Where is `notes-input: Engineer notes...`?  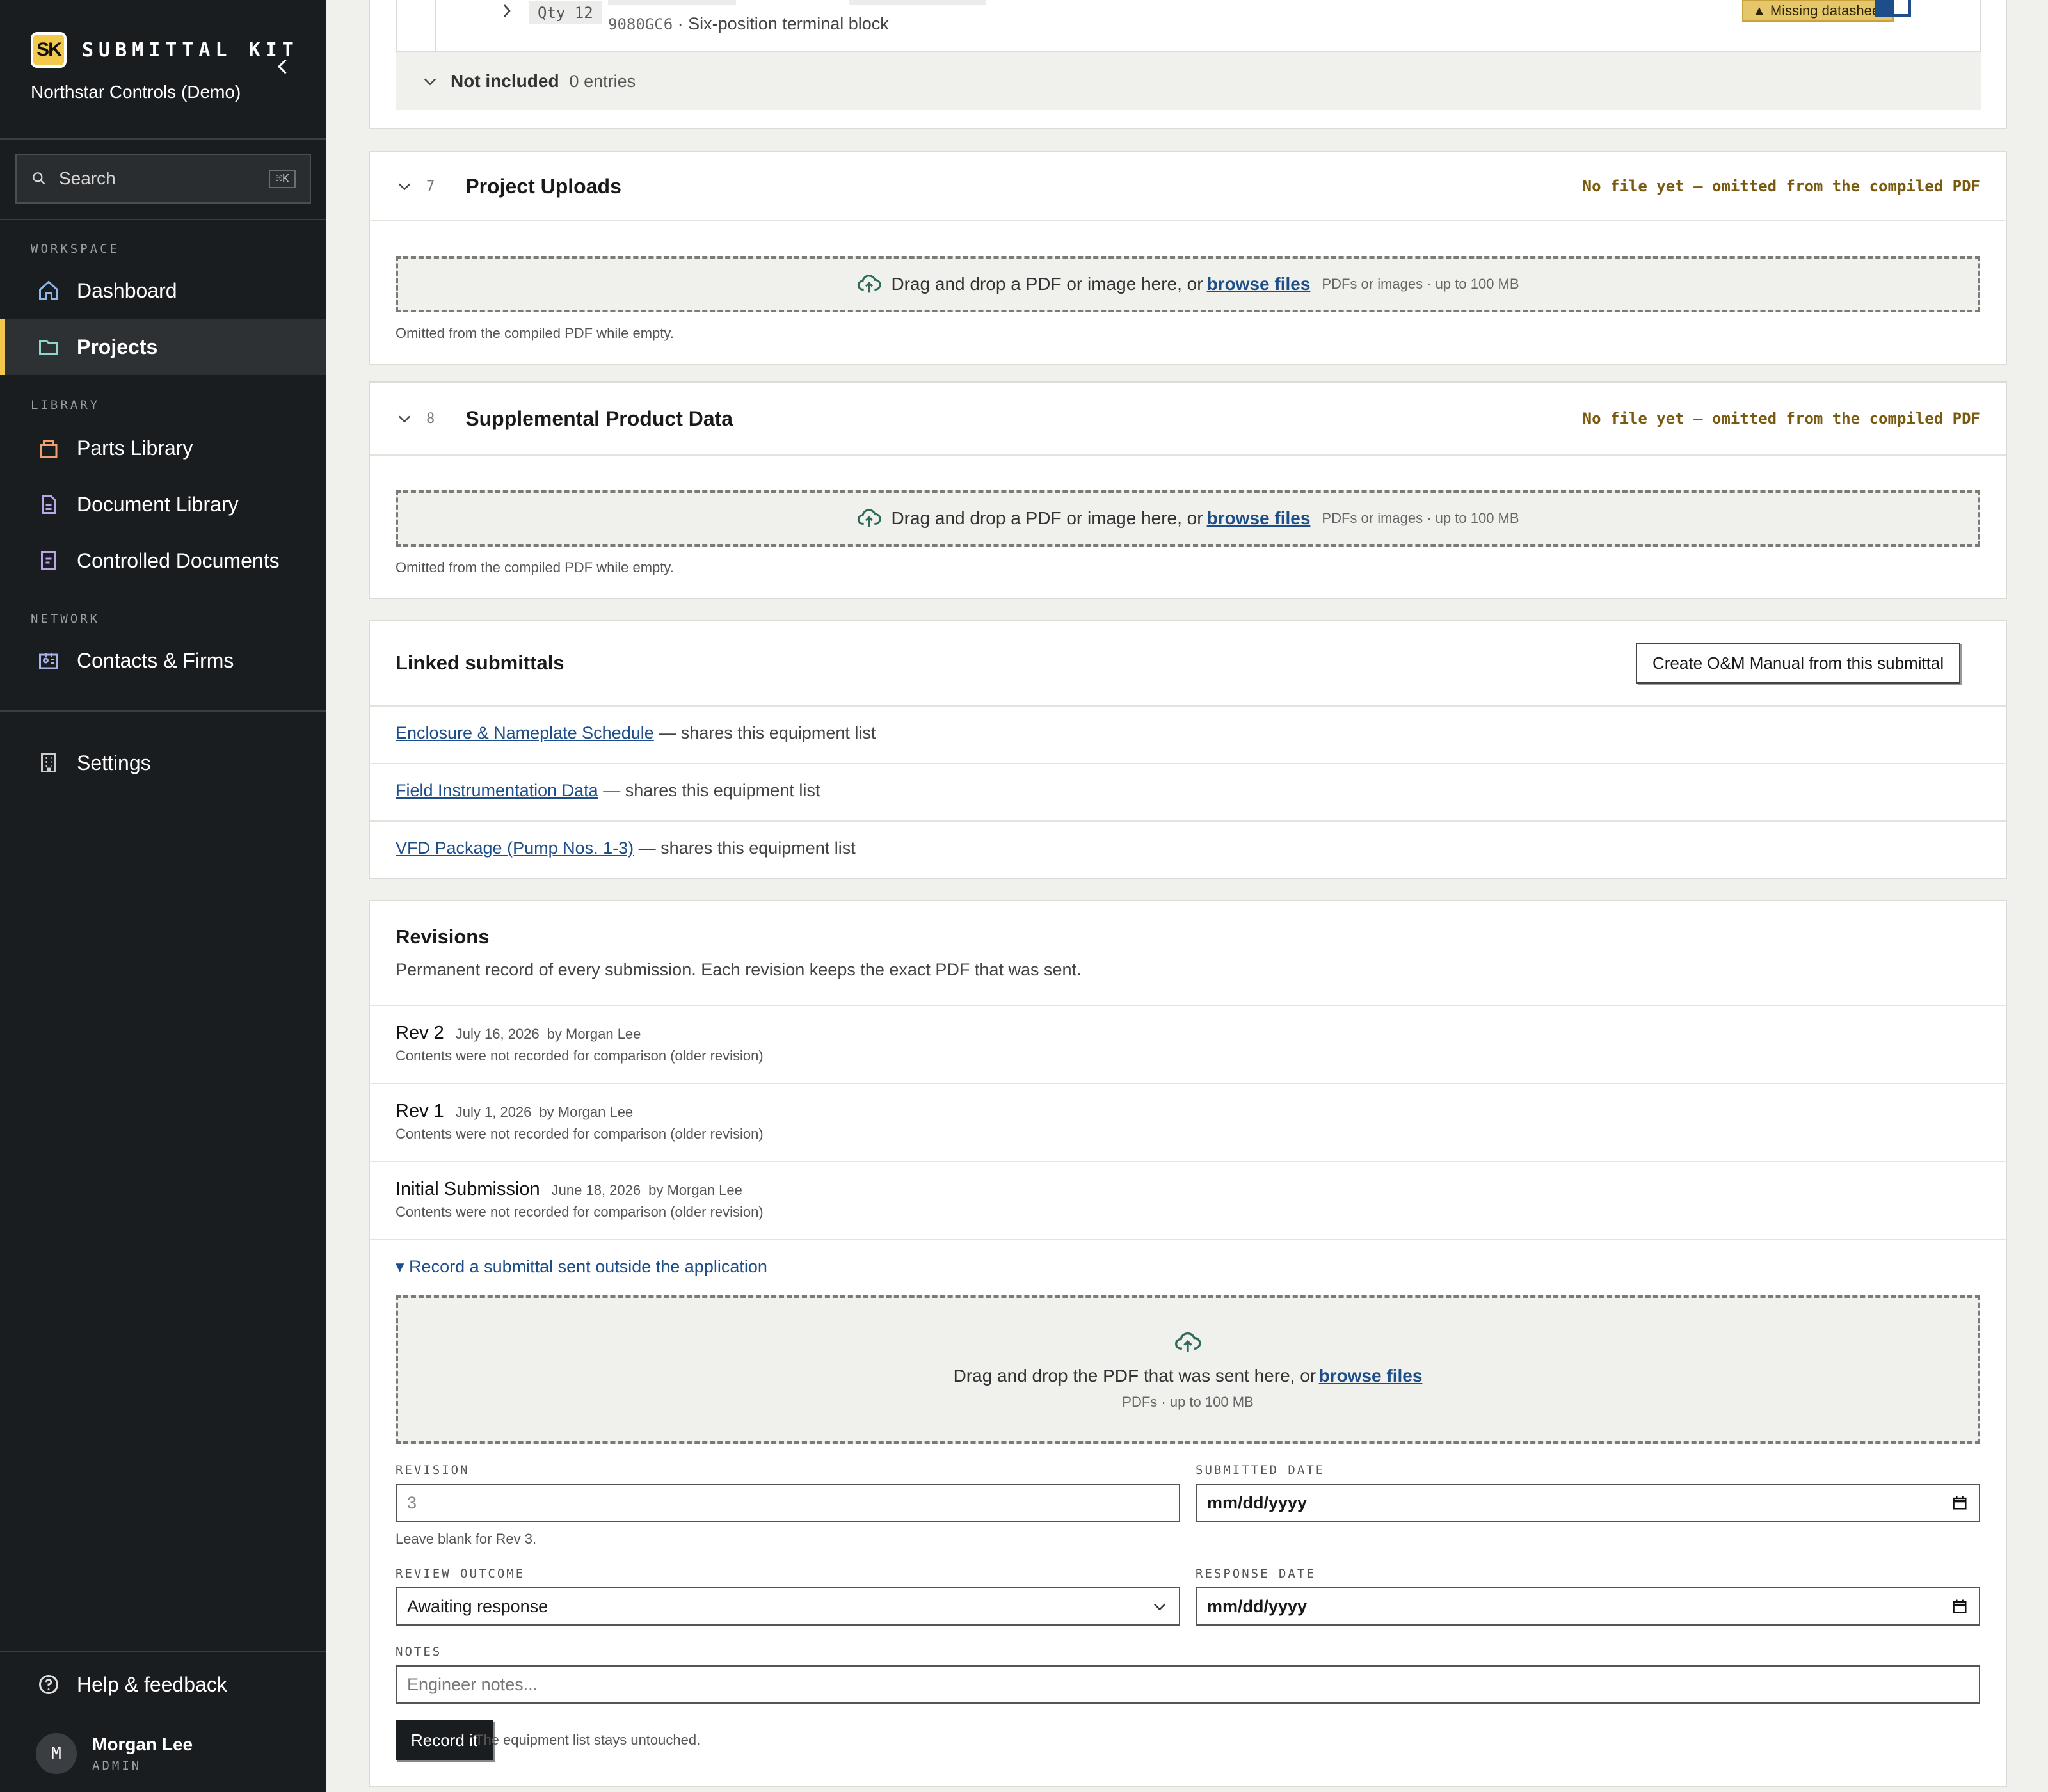
notes-input: Engineer notes... is located at coordinates (1188, 1684).